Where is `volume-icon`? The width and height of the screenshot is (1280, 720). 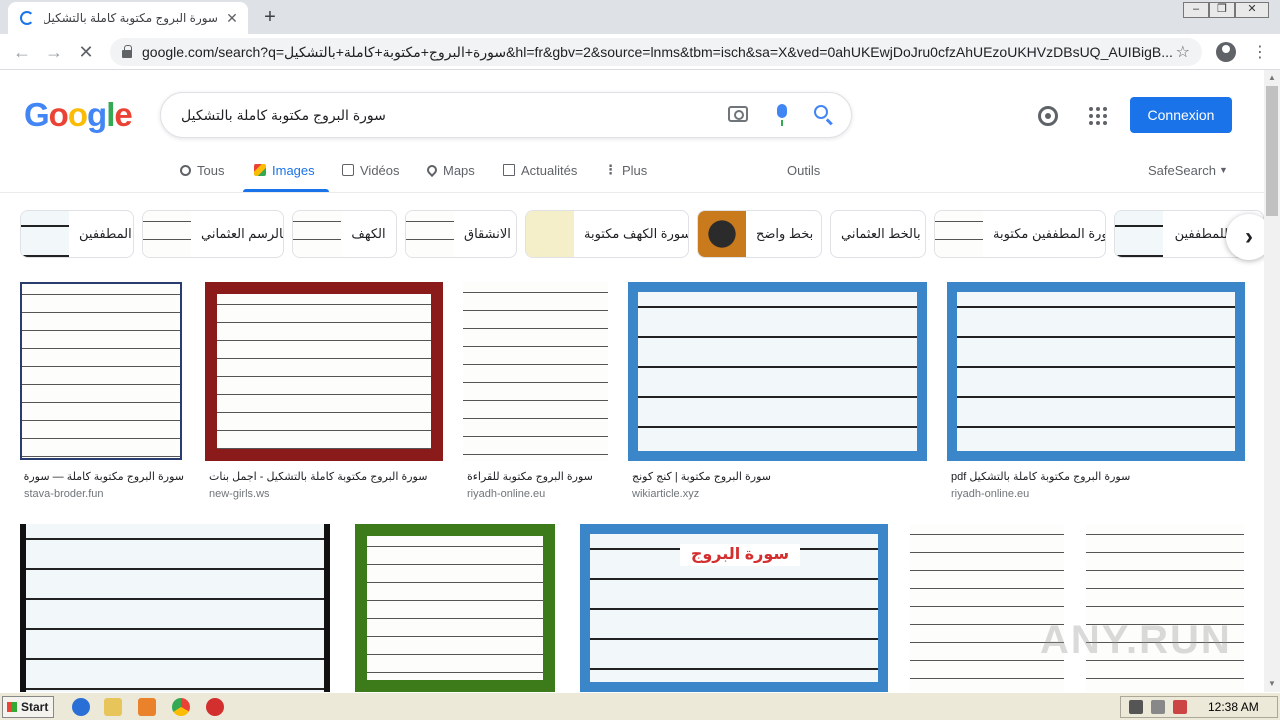
volume-icon is located at coordinates (1158, 707).